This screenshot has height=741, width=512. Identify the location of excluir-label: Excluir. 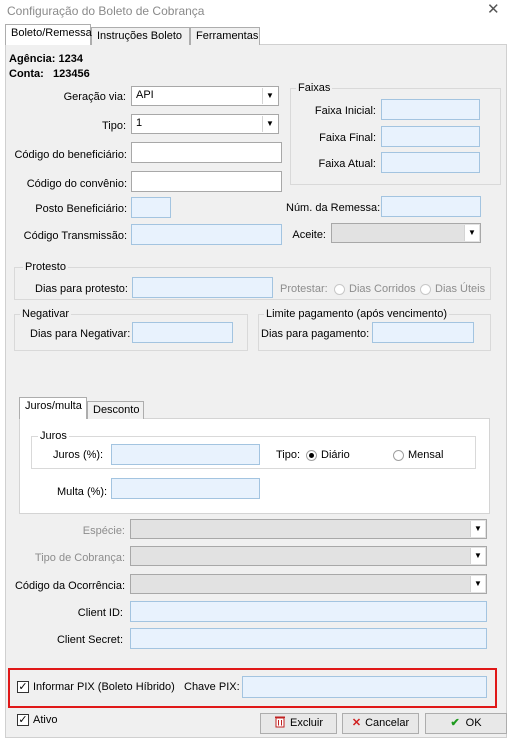
(306, 723).